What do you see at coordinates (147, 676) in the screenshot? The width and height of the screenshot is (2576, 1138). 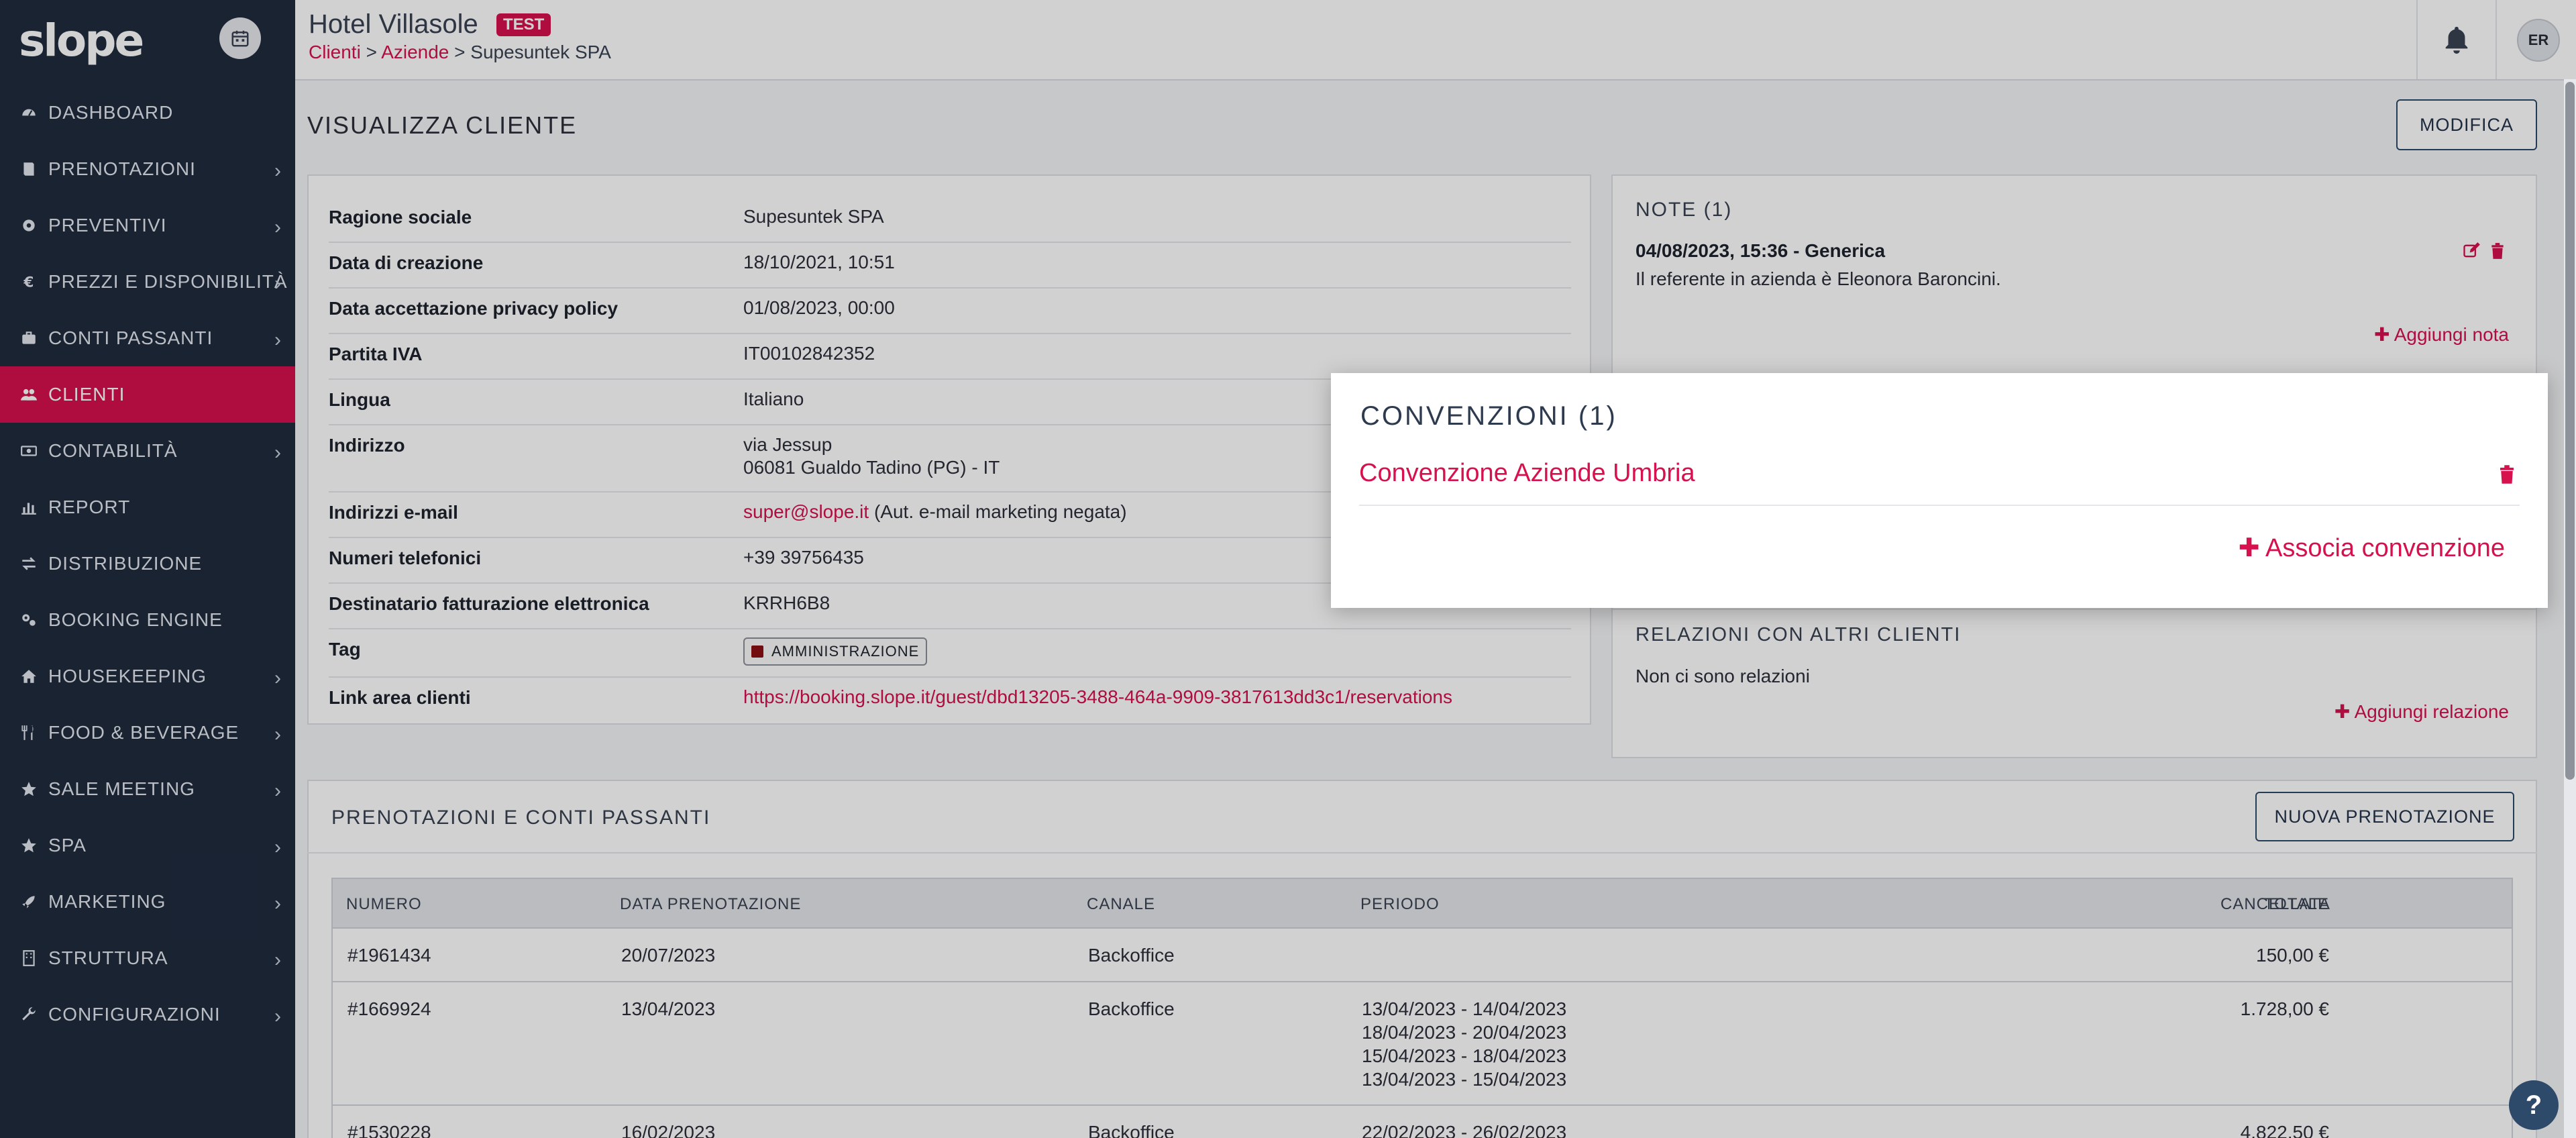 I see `sidebar-item-housekeeping: HOUSEKEEPING ›` at bounding box center [147, 676].